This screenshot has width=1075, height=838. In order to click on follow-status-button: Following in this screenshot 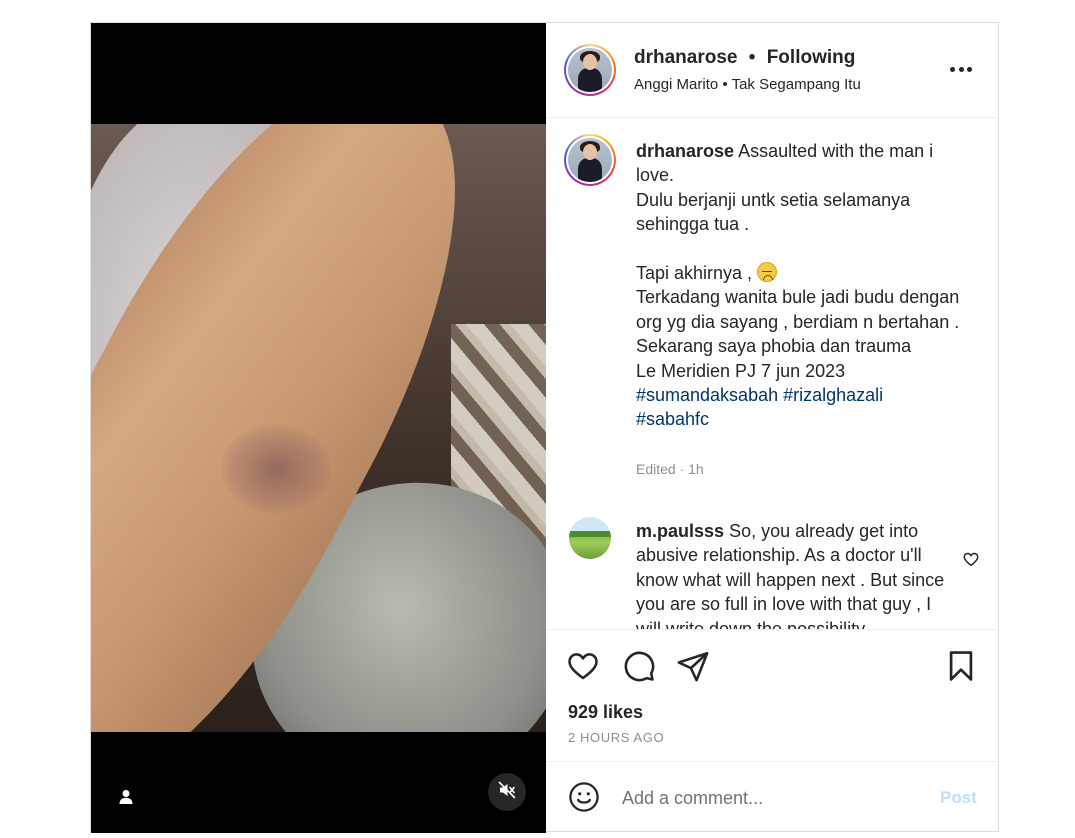, I will do `click(811, 57)`.